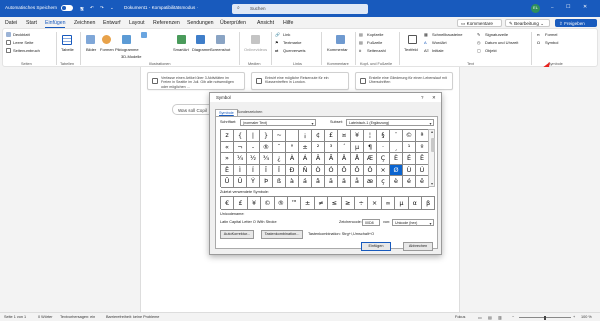  Describe the element at coordinates (418, 246) in the screenshot. I see `cancel-button: Abbrechen` at that location.